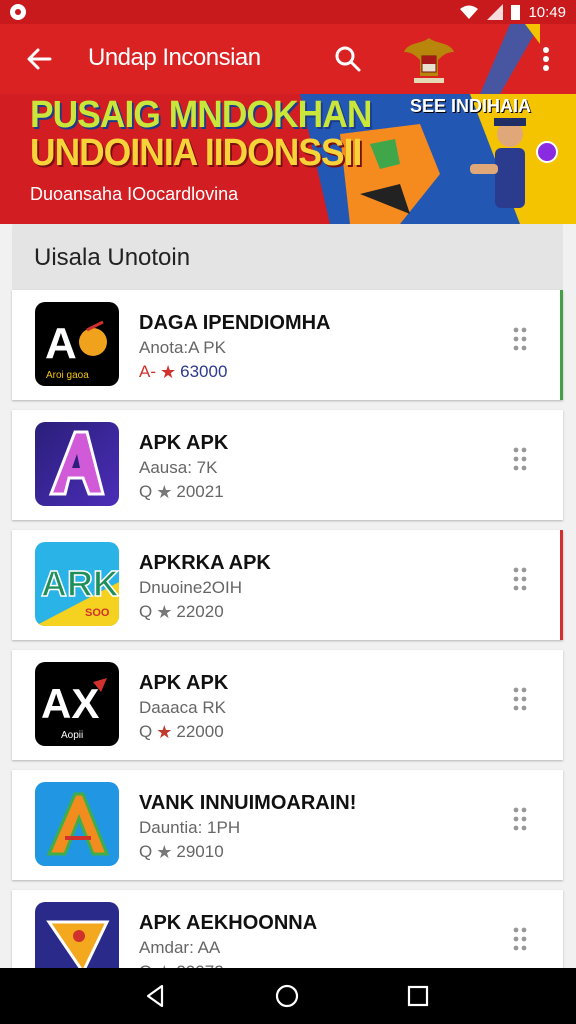 The image size is (576, 1024). What do you see at coordinates (178, 467) in the screenshot?
I see `app-subtitle: Aausa: 7K` at bounding box center [178, 467].